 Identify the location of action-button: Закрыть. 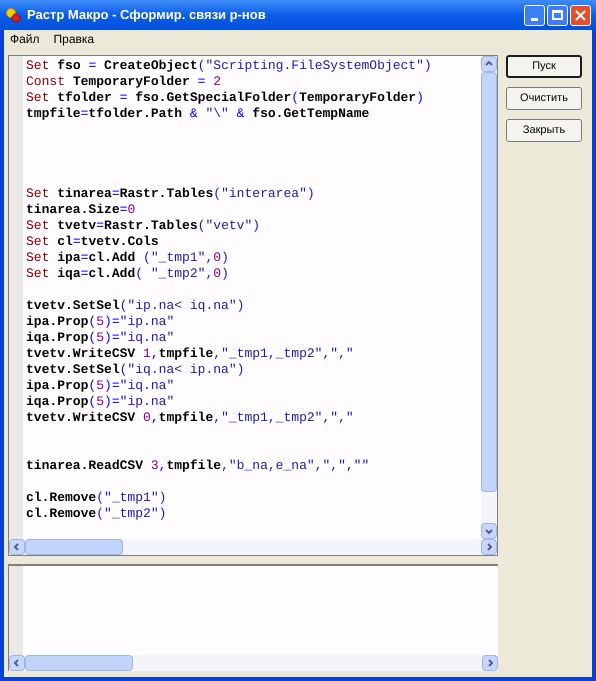
(544, 130).